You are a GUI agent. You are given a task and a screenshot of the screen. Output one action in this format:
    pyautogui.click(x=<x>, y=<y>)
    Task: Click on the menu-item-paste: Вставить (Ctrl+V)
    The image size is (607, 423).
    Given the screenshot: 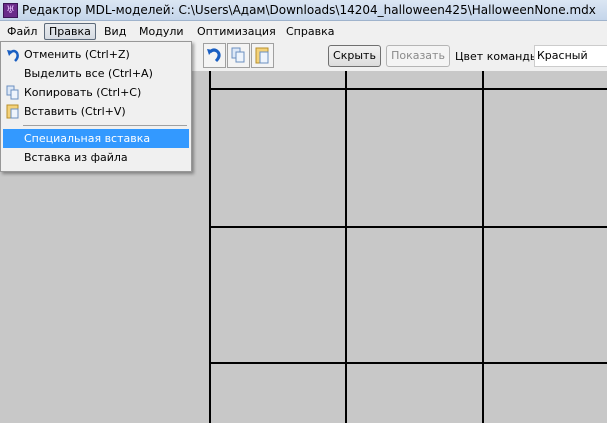 What is the action you would take?
    pyautogui.click(x=96, y=111)
    